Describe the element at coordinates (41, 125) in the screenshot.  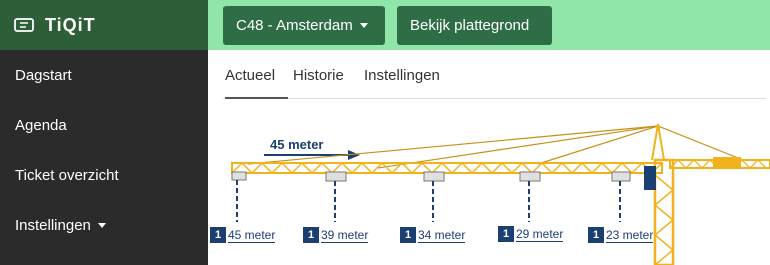
I see `sidebar-item-label: Agenda` at that location.